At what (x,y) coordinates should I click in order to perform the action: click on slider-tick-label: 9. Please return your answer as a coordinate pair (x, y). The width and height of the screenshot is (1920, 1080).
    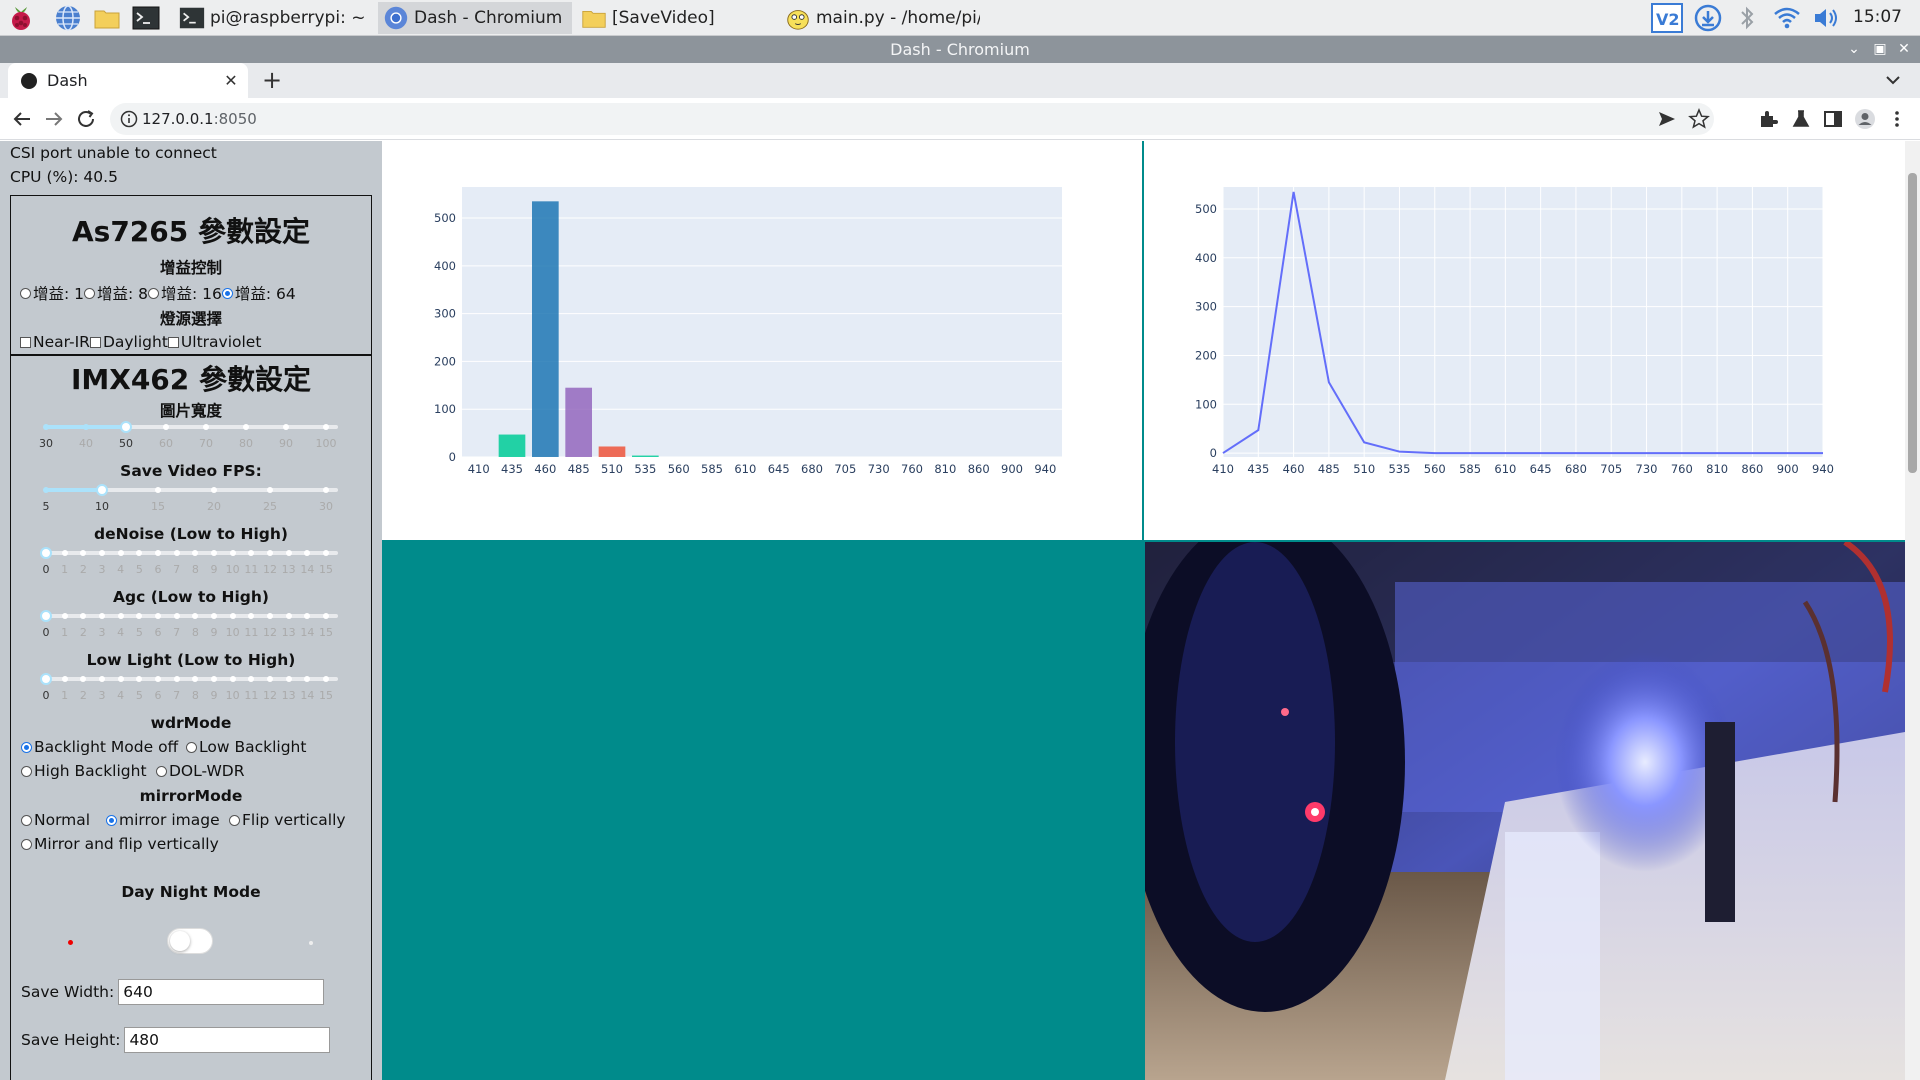
    Looking at the image, I should click on (214, 632).